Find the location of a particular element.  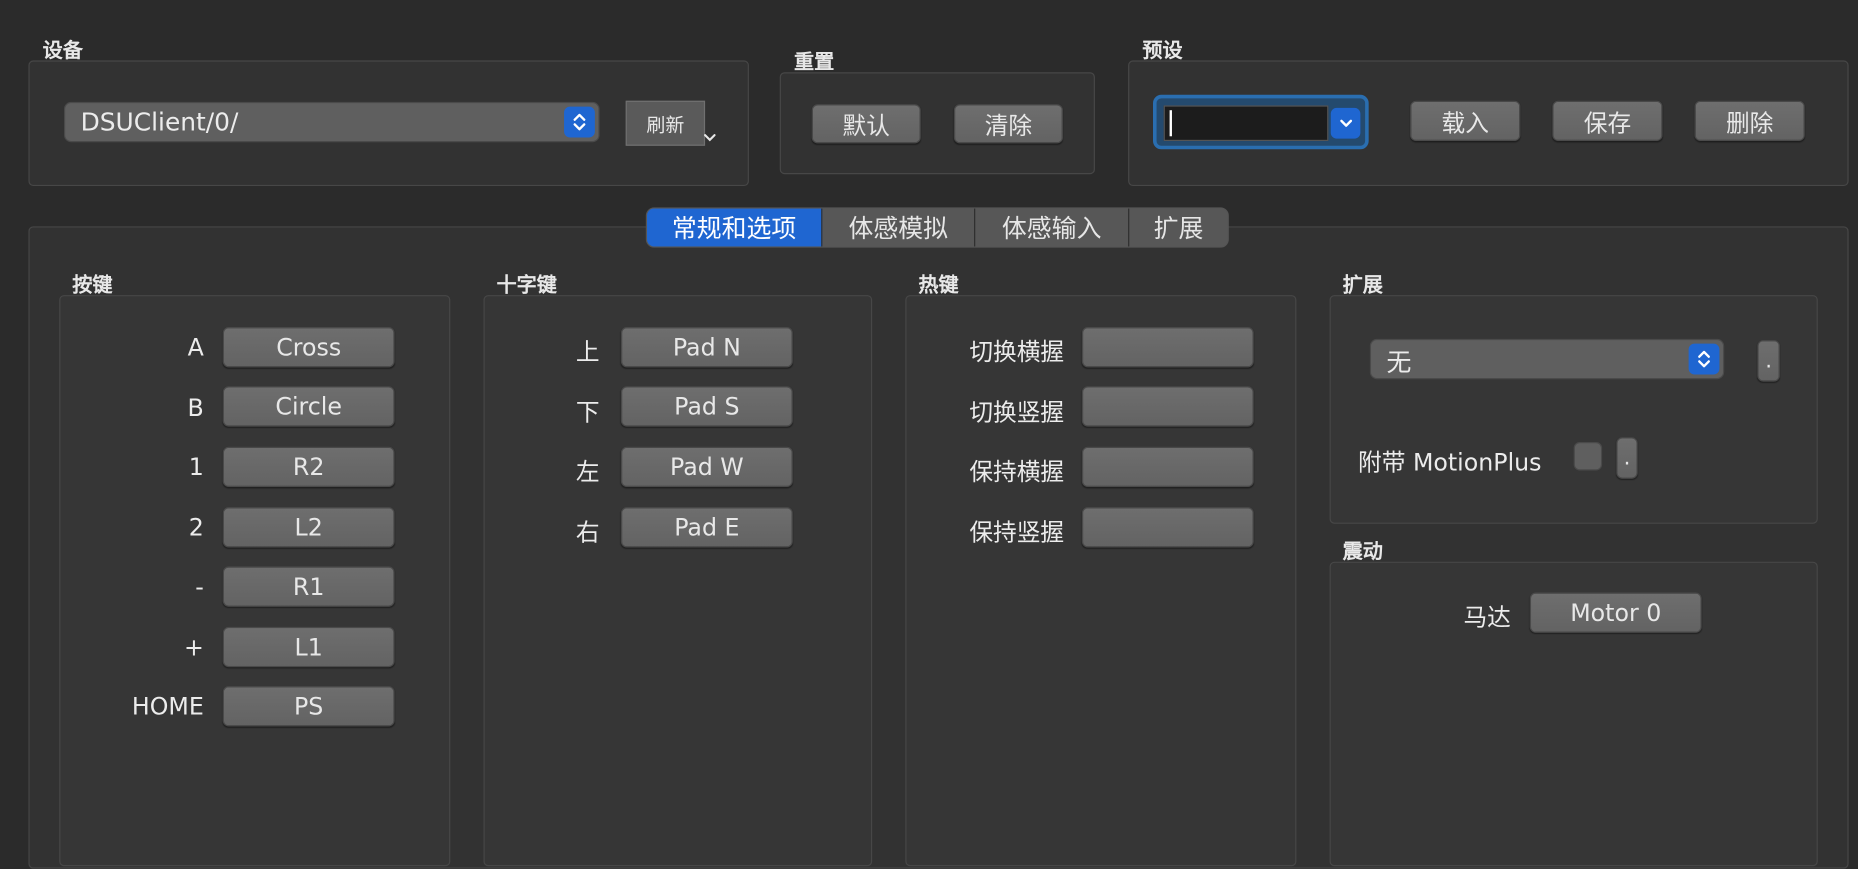

delete-preset-button: 删除 is located at coordinates (1749, 121).